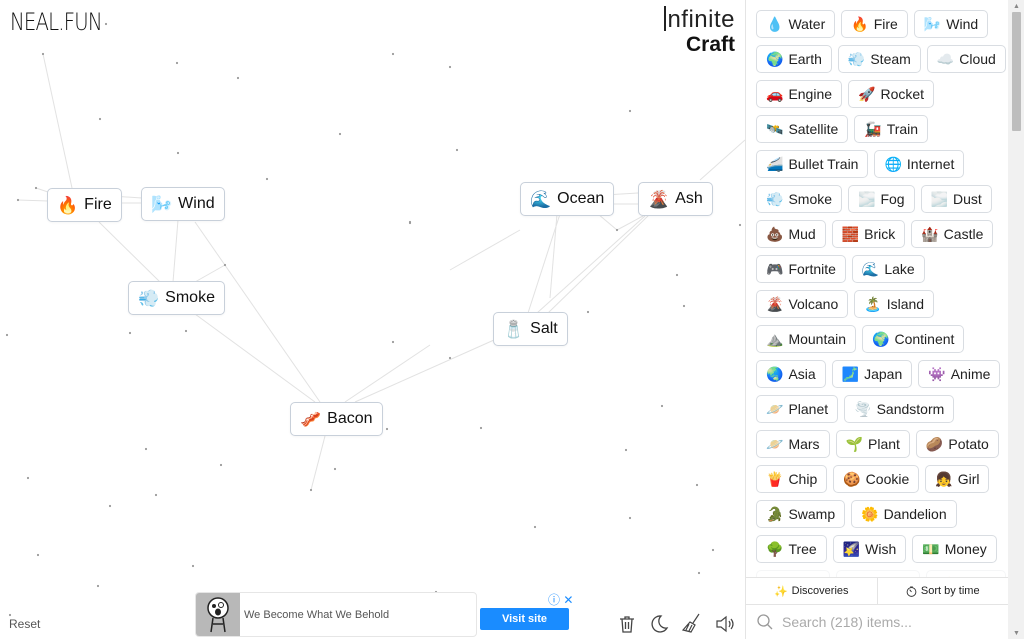  What do you see at coordinates (894, 304) in the screenshot?
I see `sidebar-item-island: 🏝️ Island` at bounding box center [894, 304].